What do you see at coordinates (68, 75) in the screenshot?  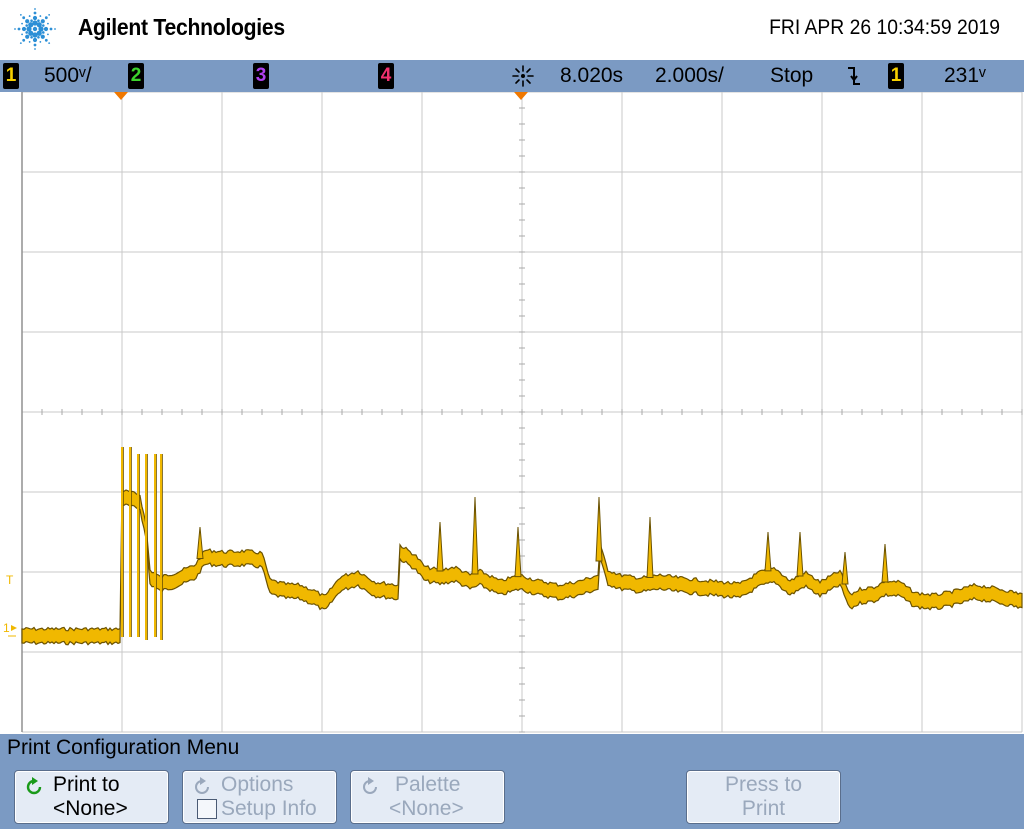 I see `channel-1-scale: 500ᵛ/` at bounding box center [68, 75].